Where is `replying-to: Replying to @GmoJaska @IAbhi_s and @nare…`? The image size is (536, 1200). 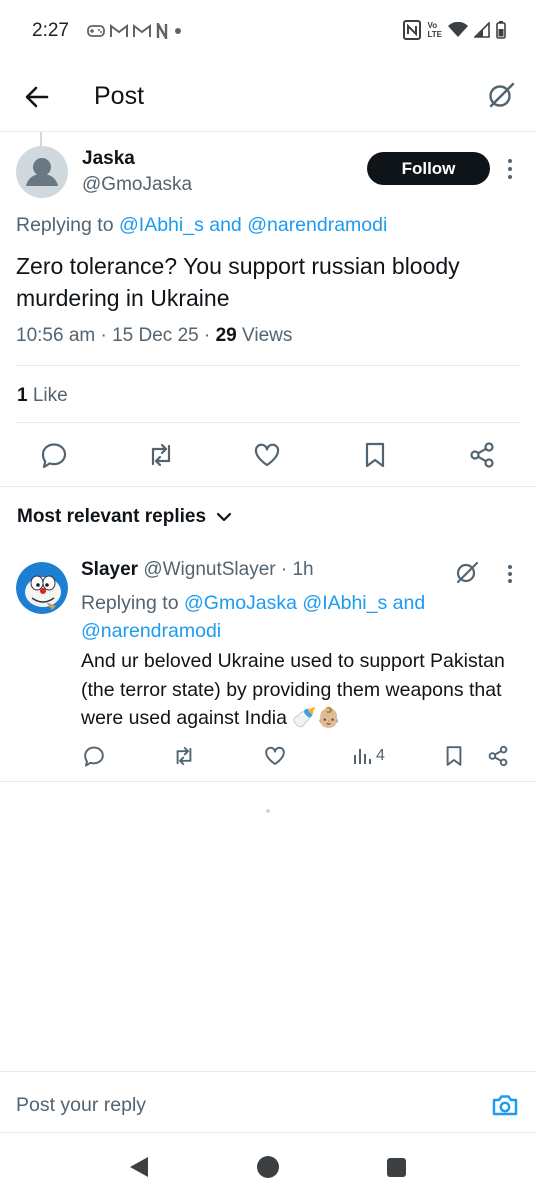
replying-to: Replying to @GmoJaska @IAbhi_s and @nare… is located at coordinates (296, 617).